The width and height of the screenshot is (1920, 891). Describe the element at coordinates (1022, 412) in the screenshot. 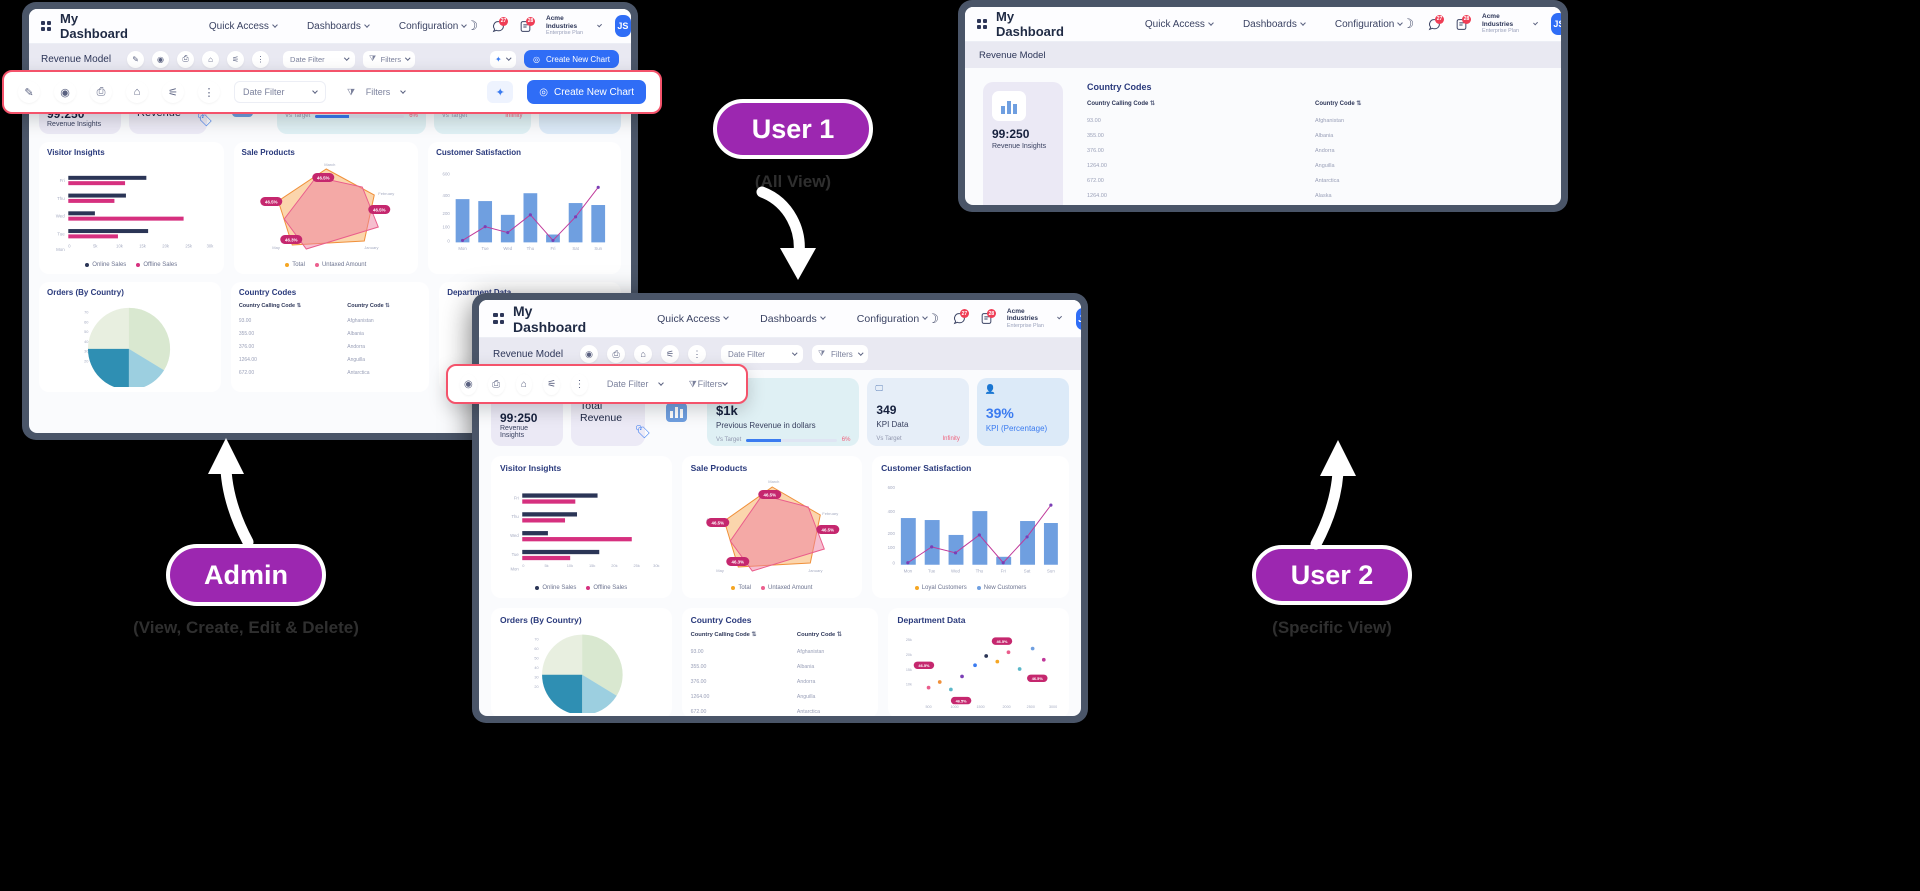

I see `kpi-card-kpi-percentage: 👤 39% KPI (Percentage)` at that location.